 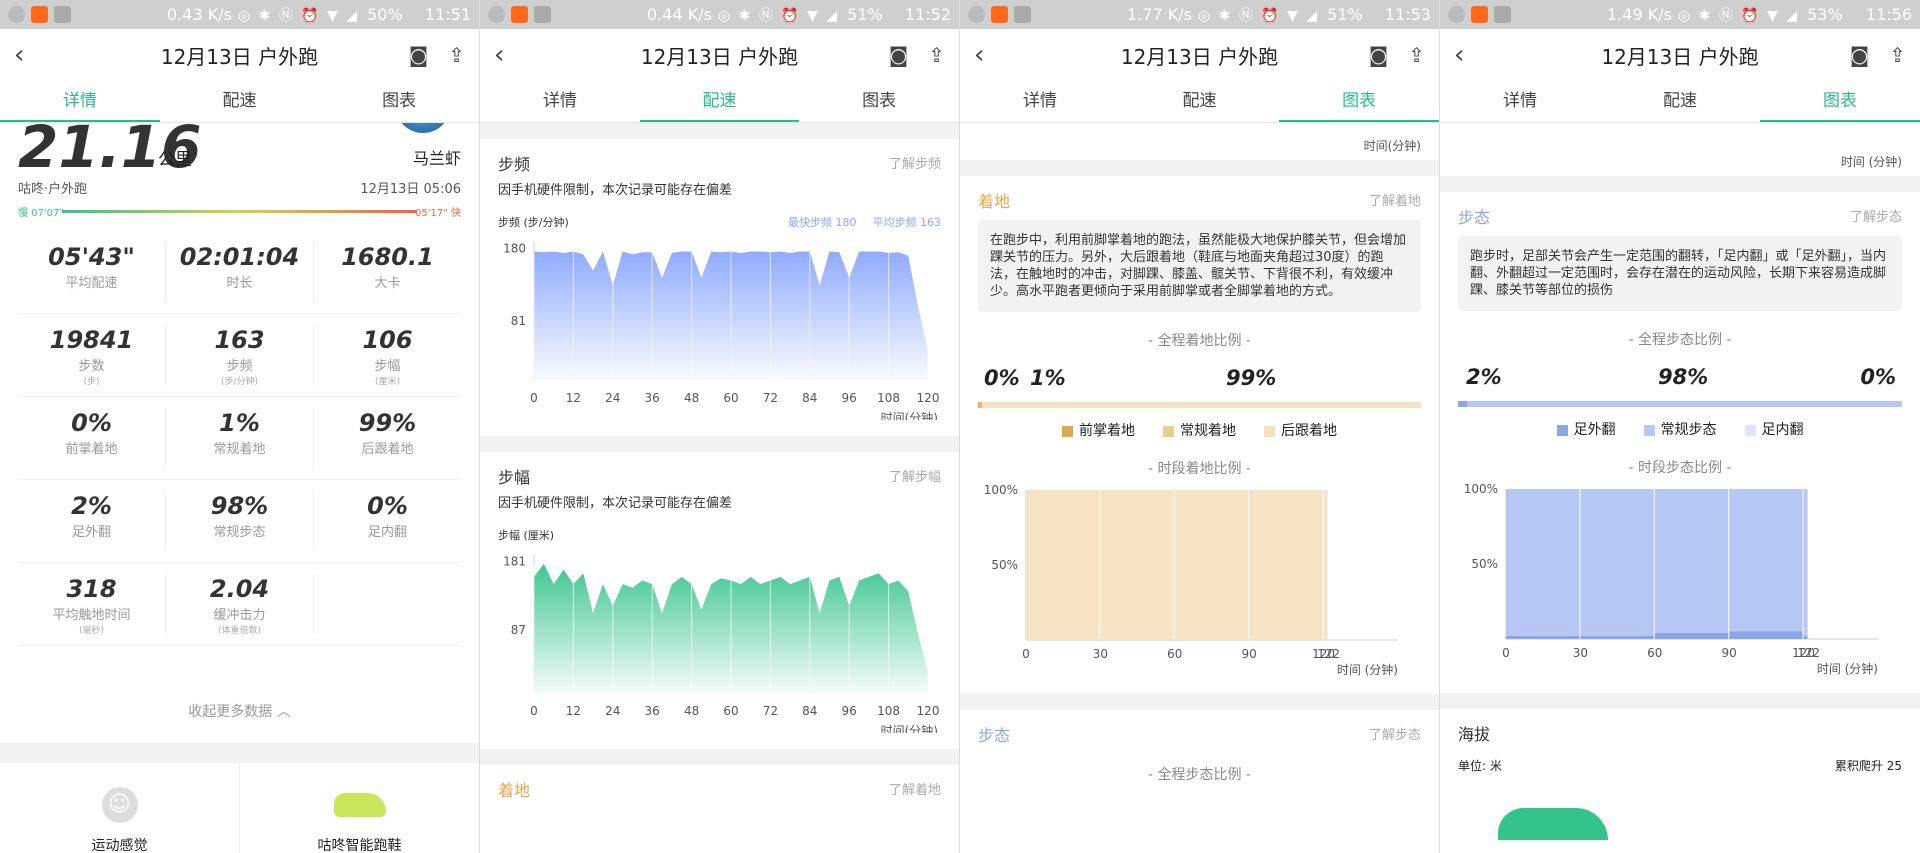 I want to click on x-tick-label: 48, so click(x=691, y=398).